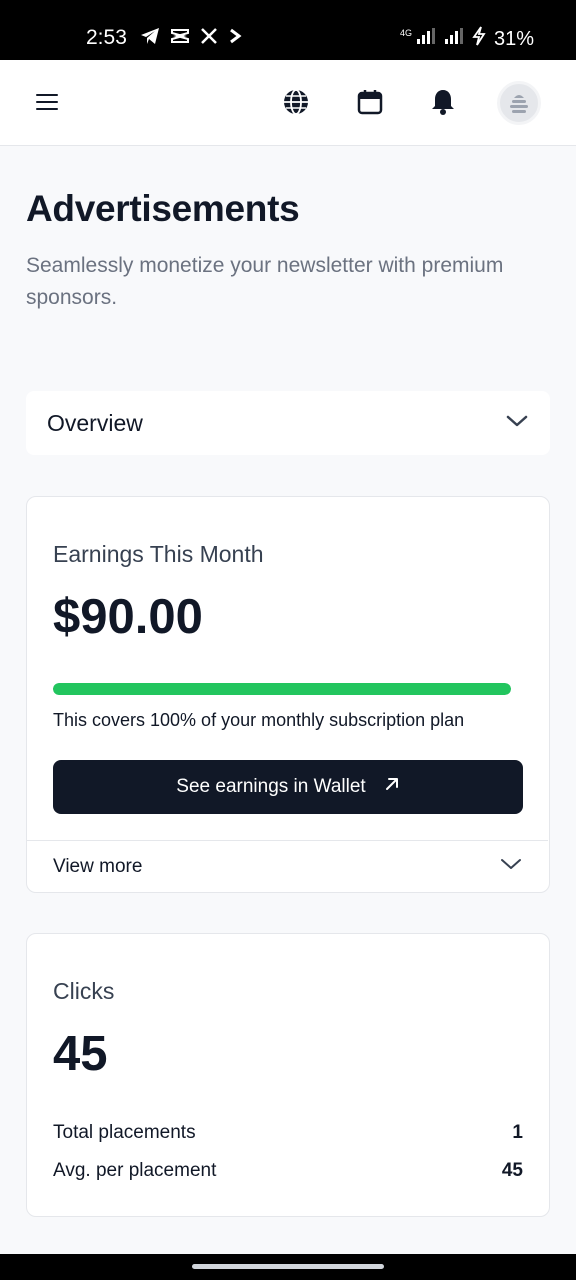 The height and width of the screenshot is (1280, 576). I want to click on signal-2-icon, so click(454, 39).